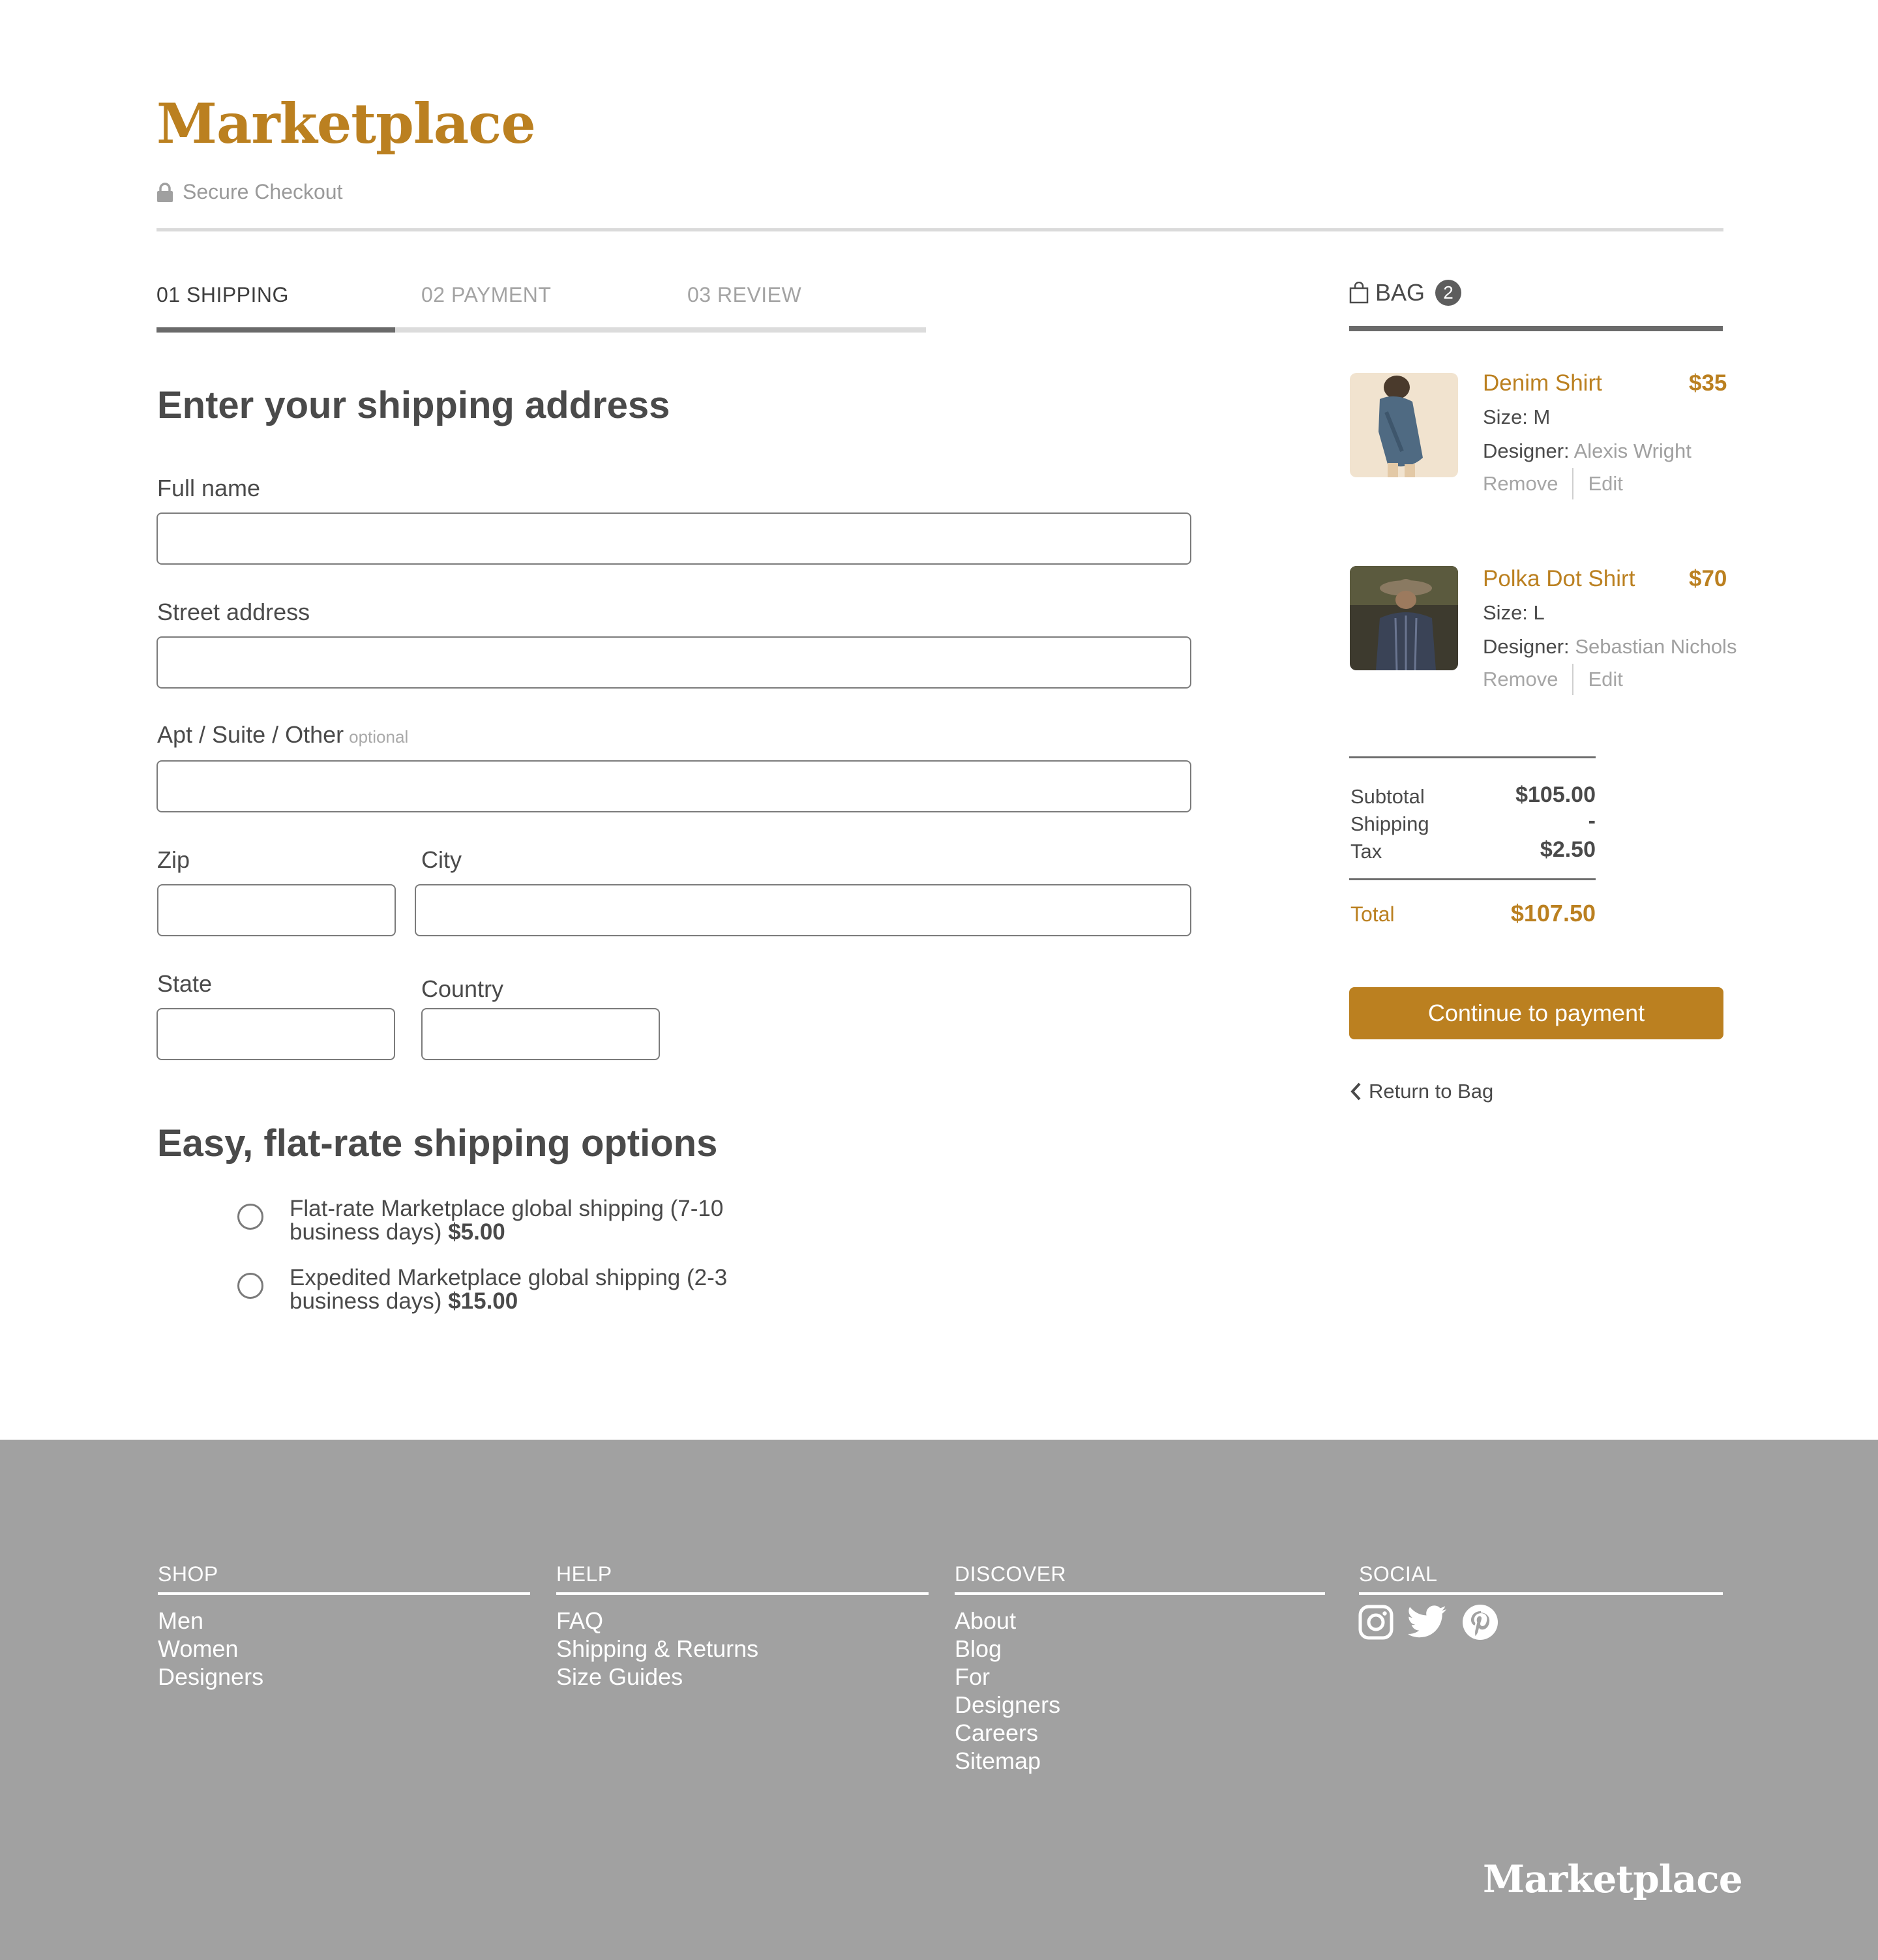 The height and width of the screenshot is (1960, 1878). Describe the element at coordinates (939, 229) in the screenshot. I see `header-divider` at that location.